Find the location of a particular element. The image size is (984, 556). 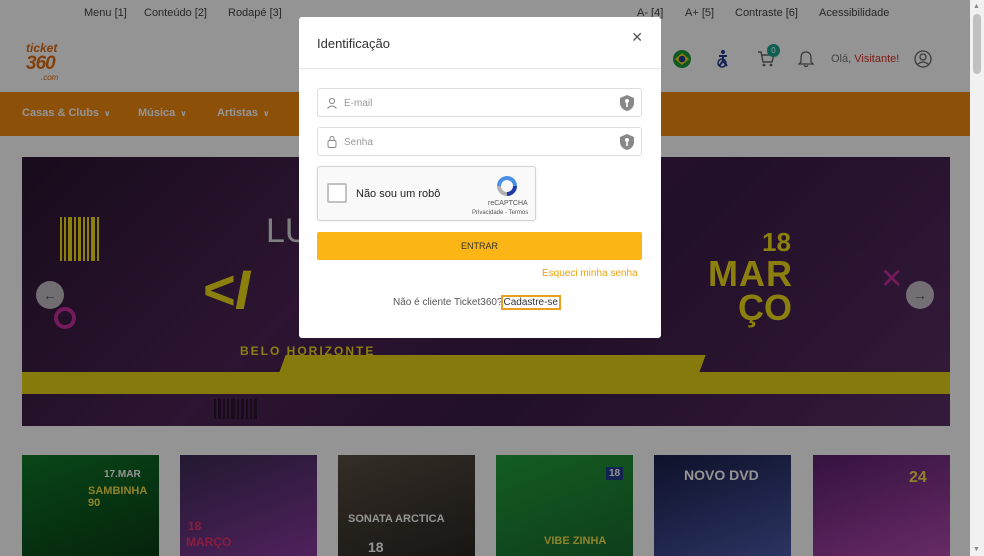

scrollbar-thumb is located at coordinates (977, 44).